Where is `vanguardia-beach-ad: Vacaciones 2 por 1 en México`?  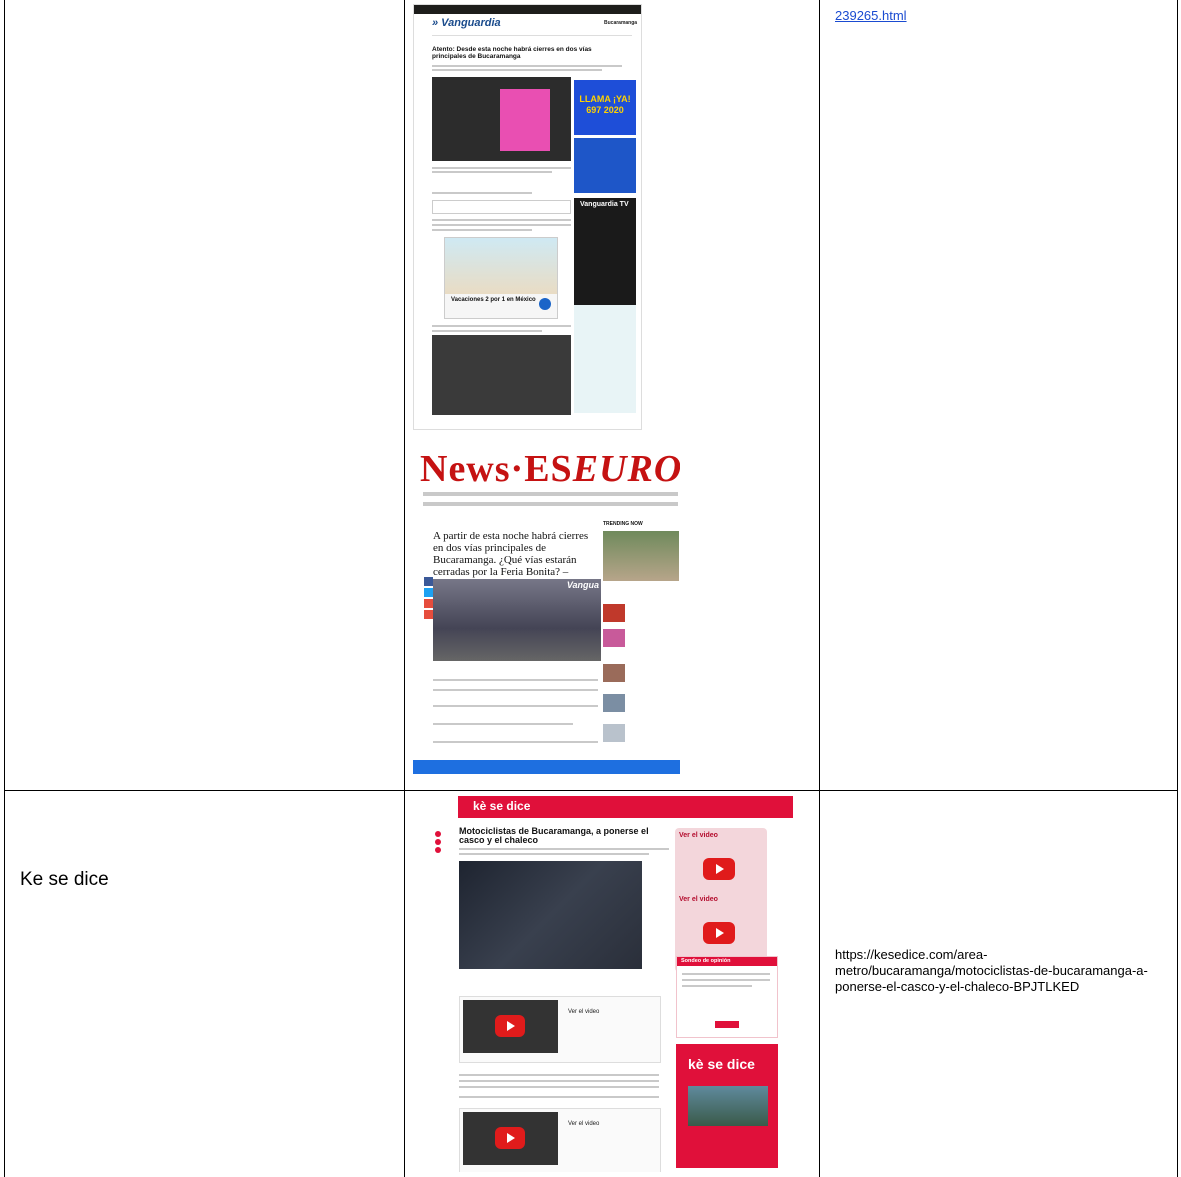
vanguardia-beach-ad: Vacaciones 2 por 1 en México is located at coordinates (501, 278).